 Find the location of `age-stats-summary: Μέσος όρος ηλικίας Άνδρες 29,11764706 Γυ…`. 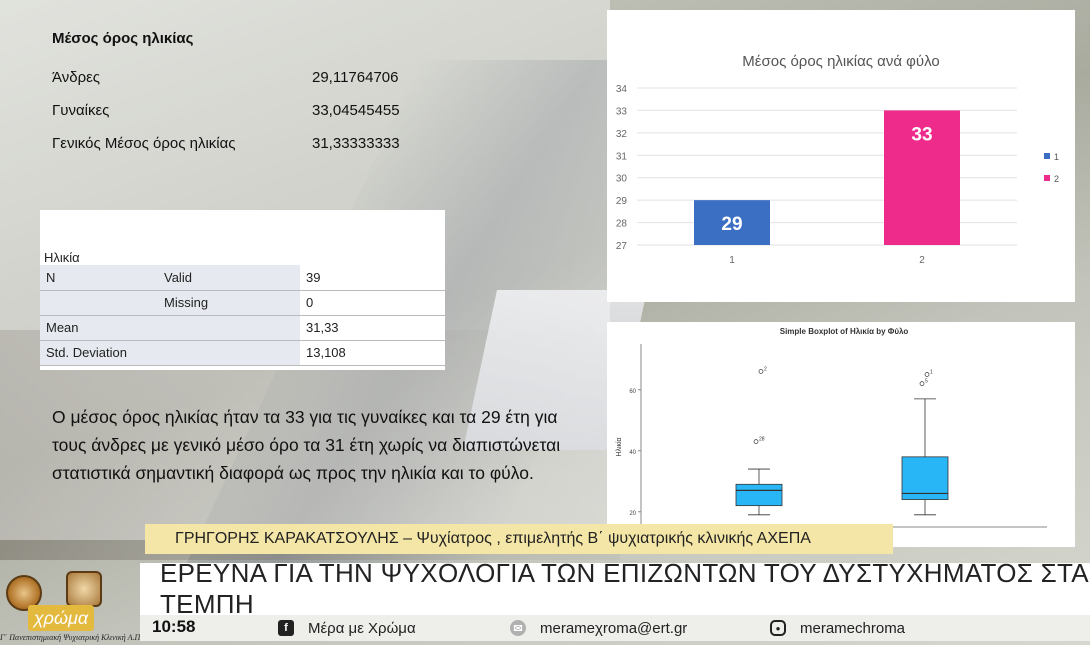

age-stats-summary: Μέσος όρος ηλικίας Άνδρες 29,11764706 Γυ… is located at coordinates (232, 95).